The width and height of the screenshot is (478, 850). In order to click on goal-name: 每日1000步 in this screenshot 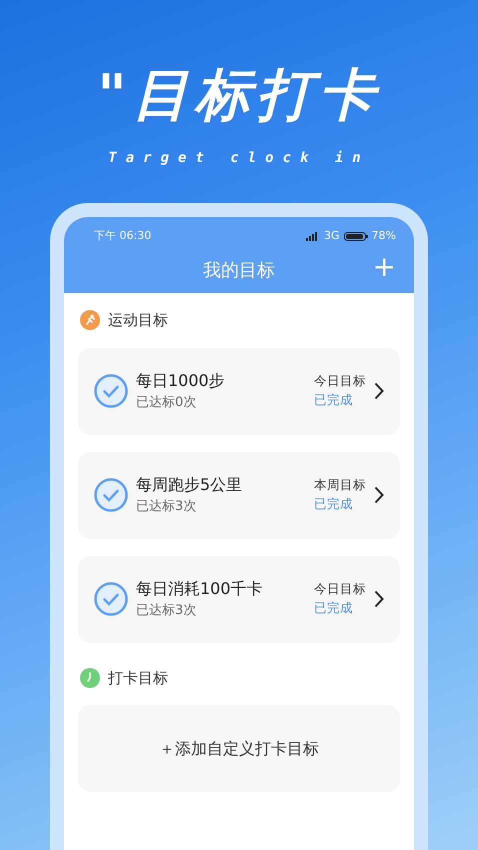, I will do `click(180, 381)`.